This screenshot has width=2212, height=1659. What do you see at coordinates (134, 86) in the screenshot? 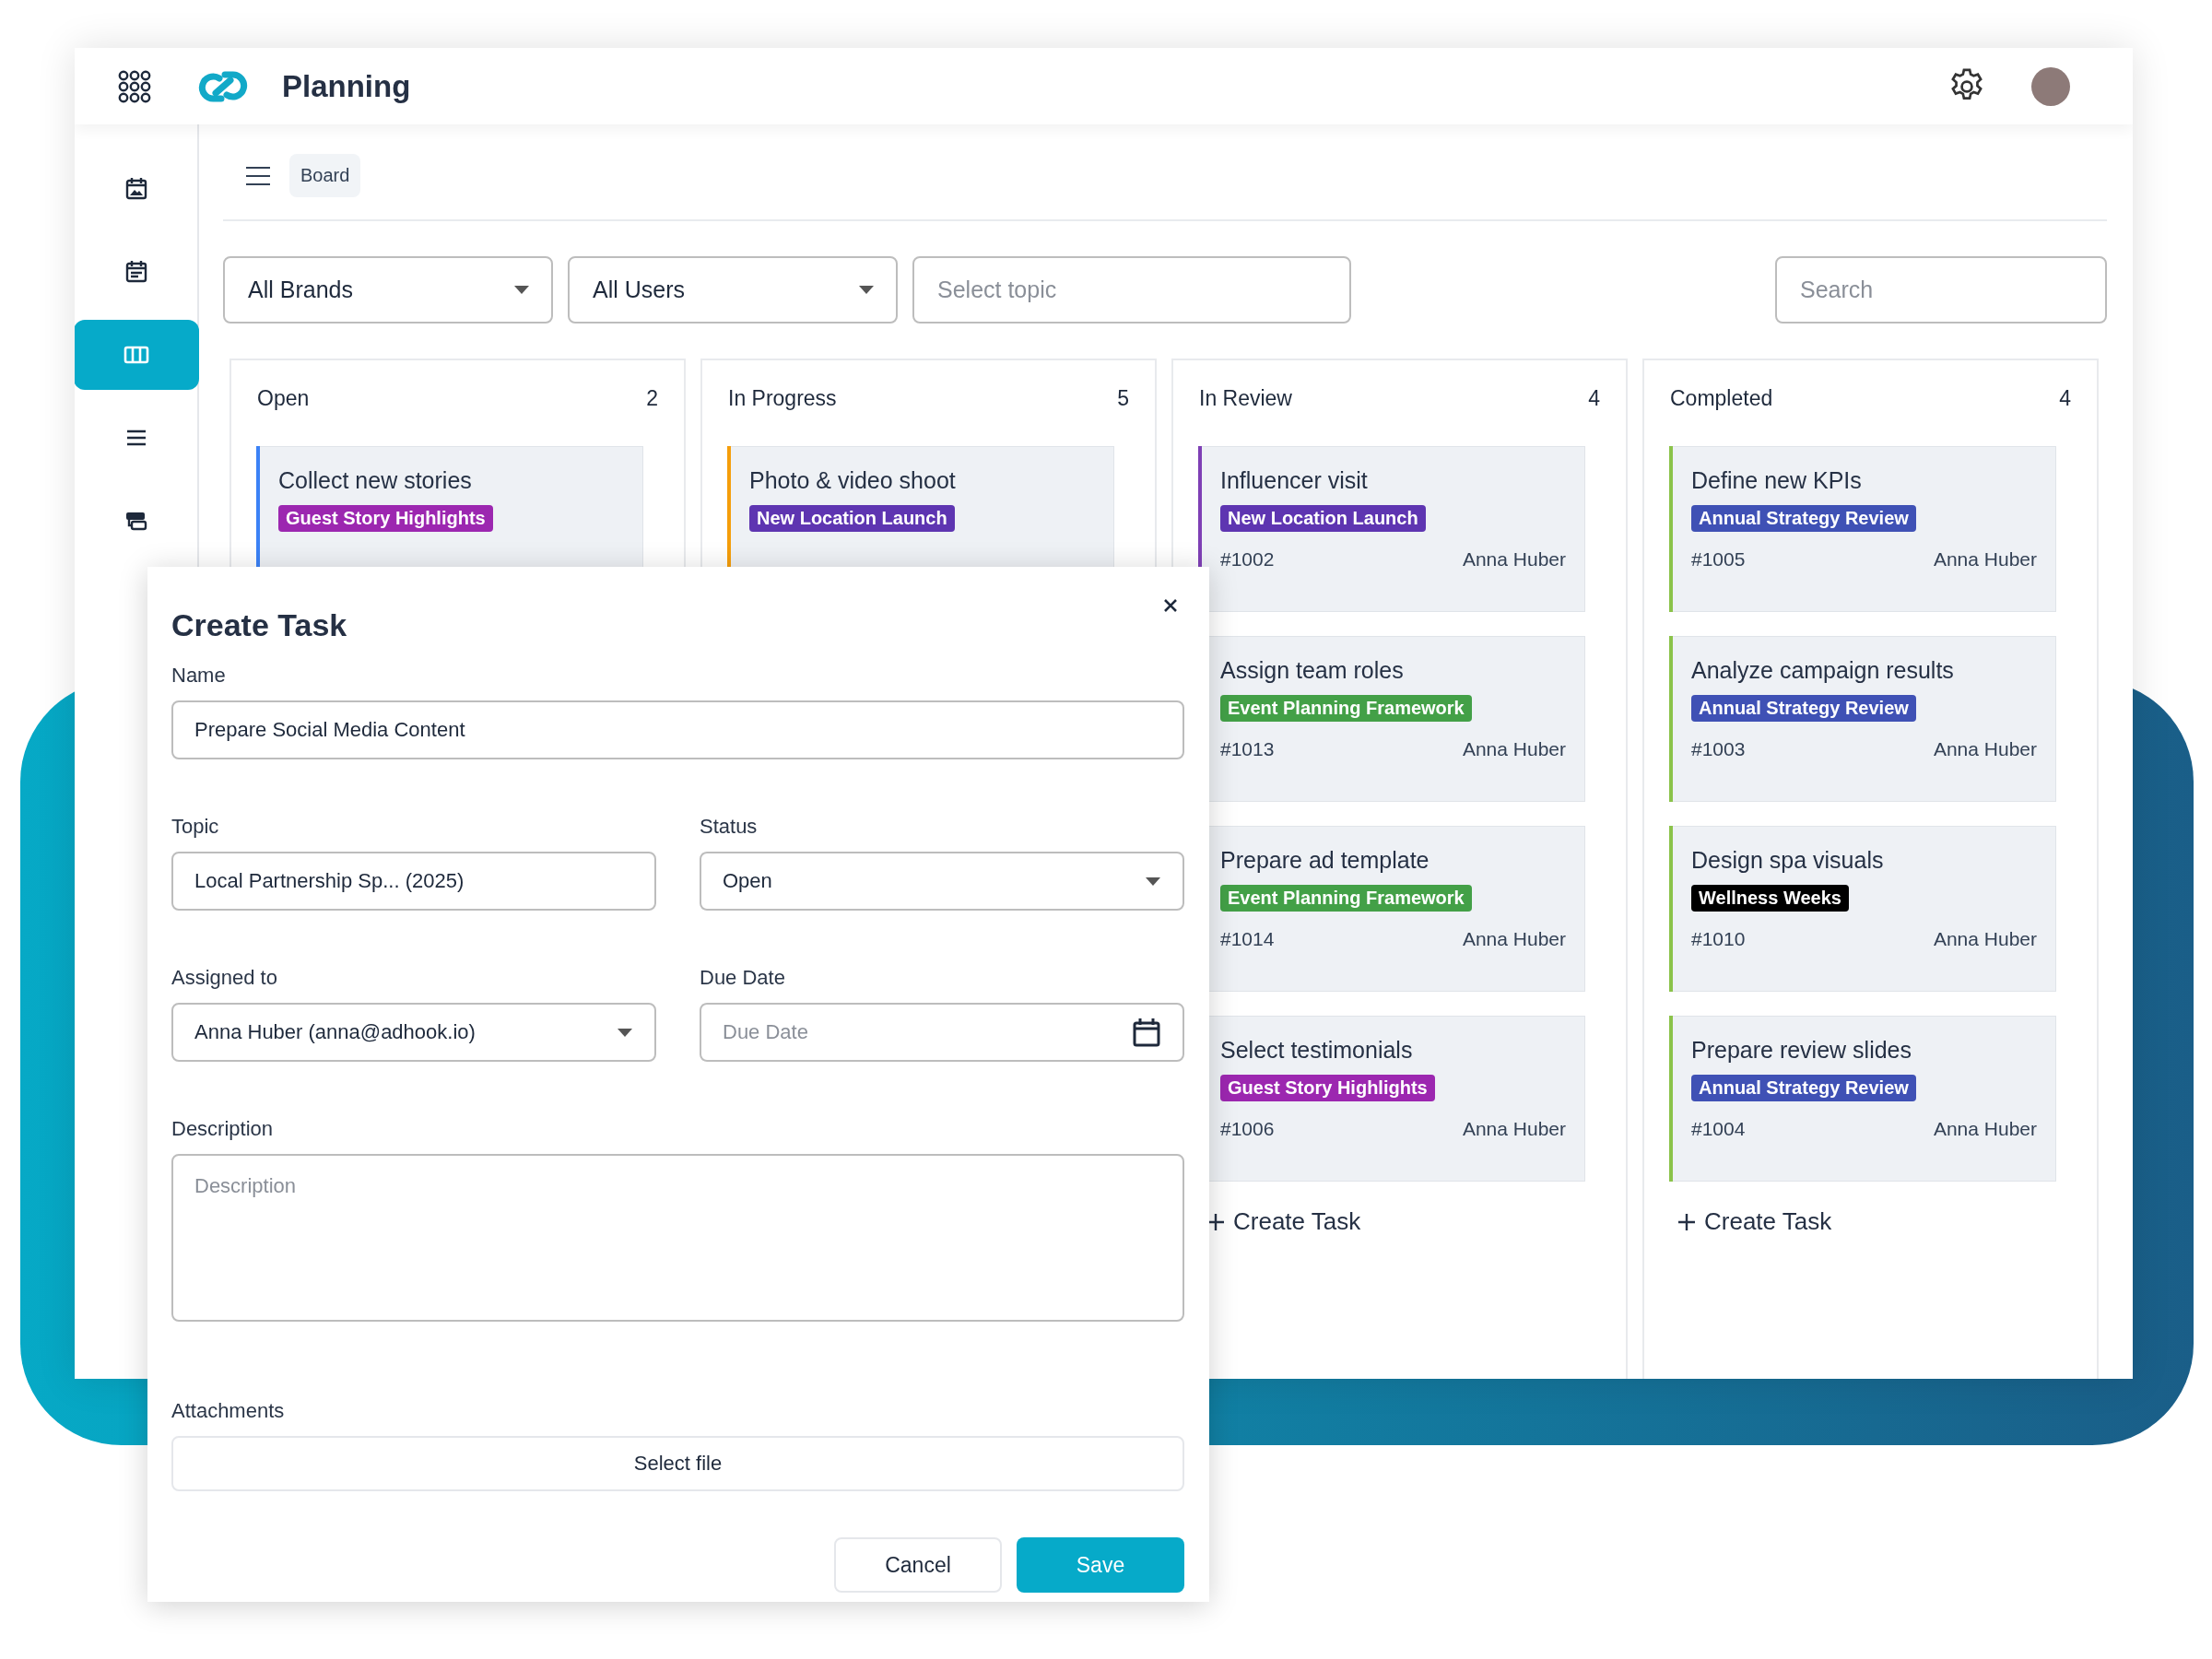
I see `apps-grid-icon` at bounding box center [134, 86].